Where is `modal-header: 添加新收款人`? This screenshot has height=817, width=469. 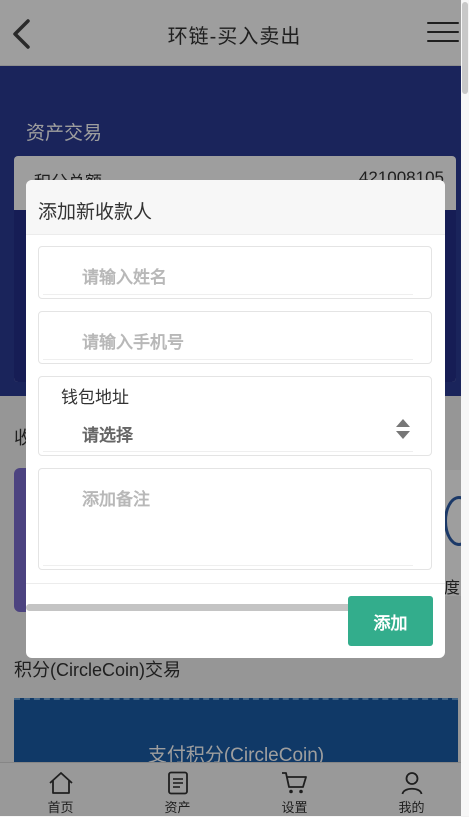
modal-header: 添加新收款人 is located at coordinates (235, 207).